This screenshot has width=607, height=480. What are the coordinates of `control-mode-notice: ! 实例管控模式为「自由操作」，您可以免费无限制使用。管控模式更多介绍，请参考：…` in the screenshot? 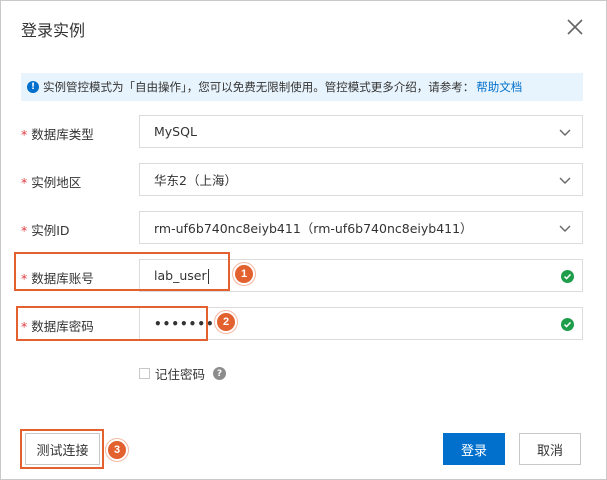 It's located at (302, 87).